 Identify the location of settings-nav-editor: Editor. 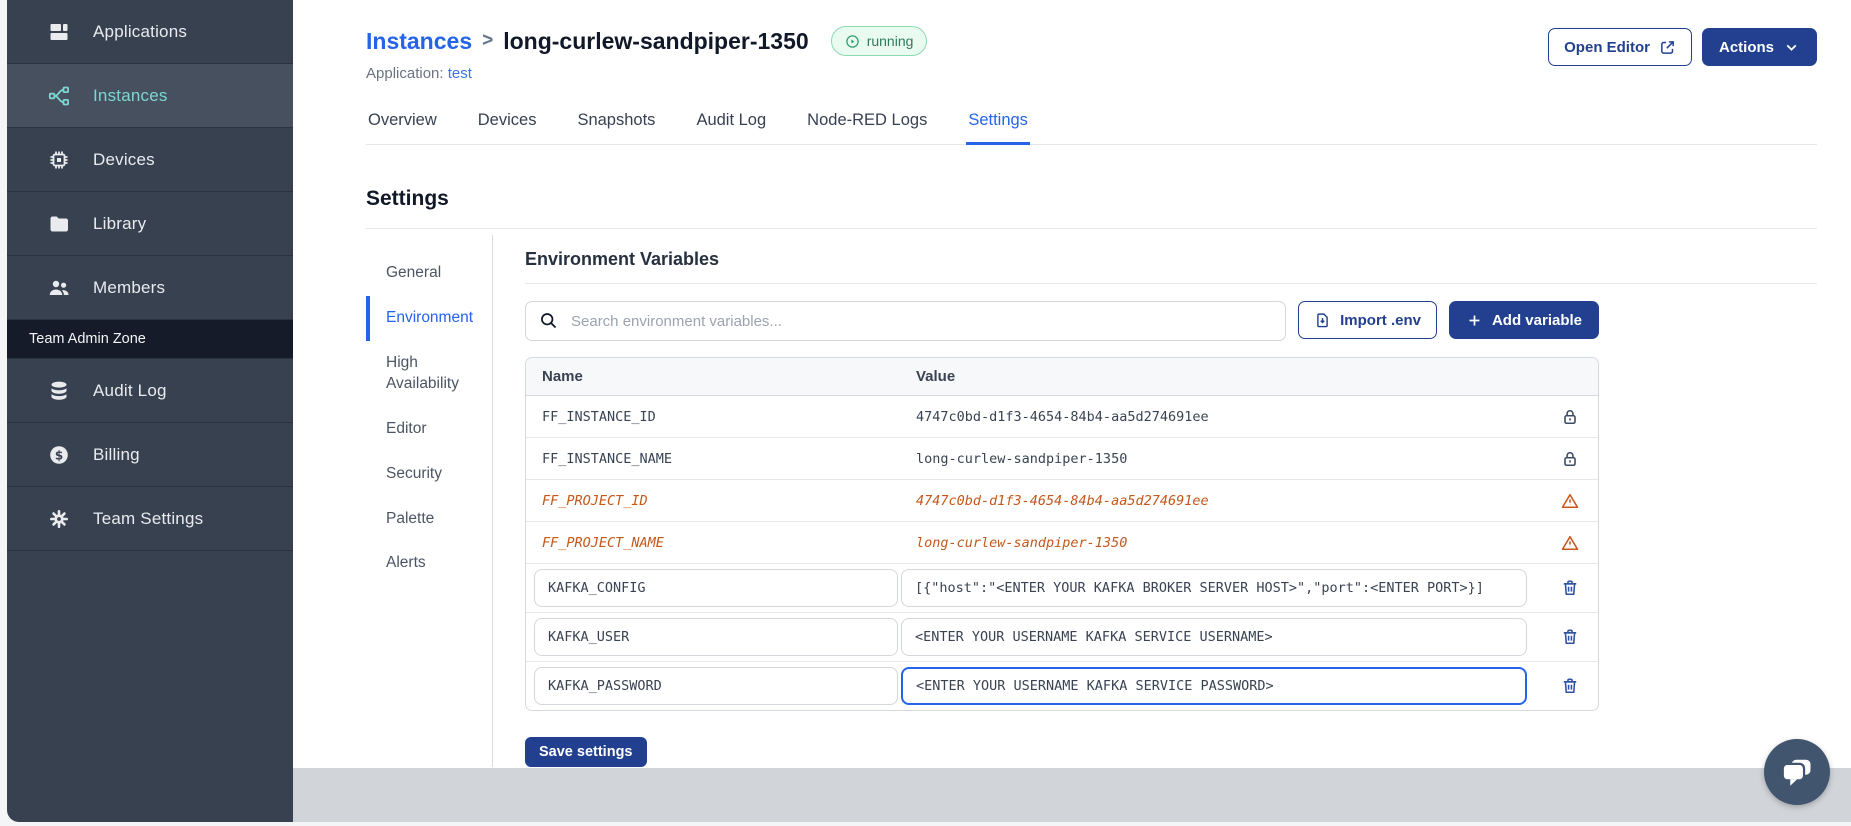
(429, 429).